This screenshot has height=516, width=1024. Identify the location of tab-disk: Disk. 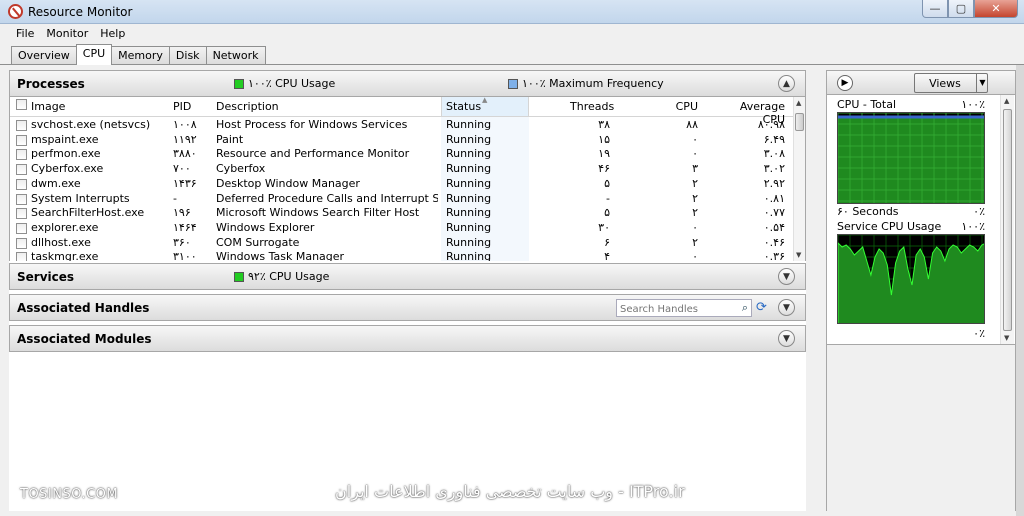
(187, 55).